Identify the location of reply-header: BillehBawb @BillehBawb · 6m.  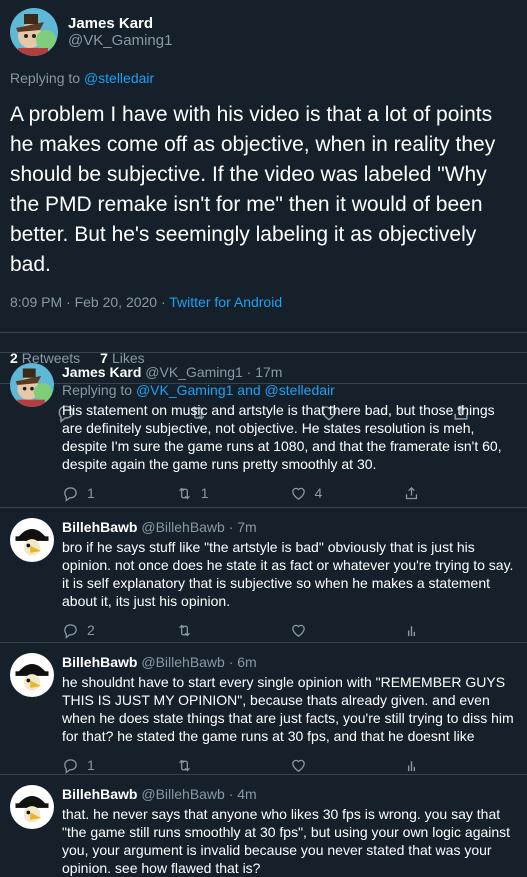
(289, 662).